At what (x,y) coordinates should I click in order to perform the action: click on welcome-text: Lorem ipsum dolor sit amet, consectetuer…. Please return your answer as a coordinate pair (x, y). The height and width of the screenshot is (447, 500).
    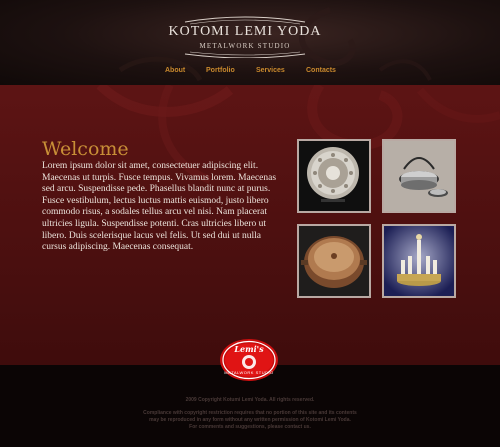
    Looking at the image, I should click on (159, 207).